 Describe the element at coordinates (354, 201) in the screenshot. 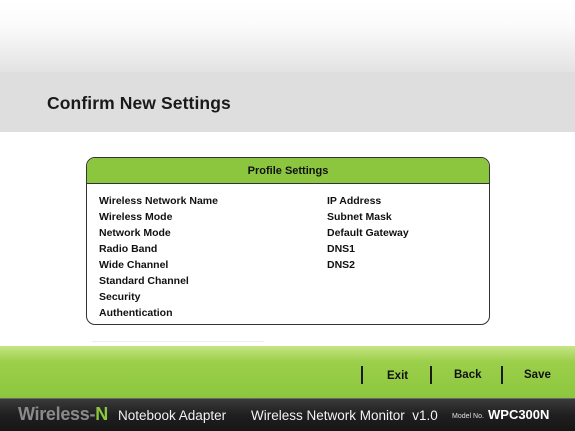

I see `label-ip-address: IP Address` at that location.